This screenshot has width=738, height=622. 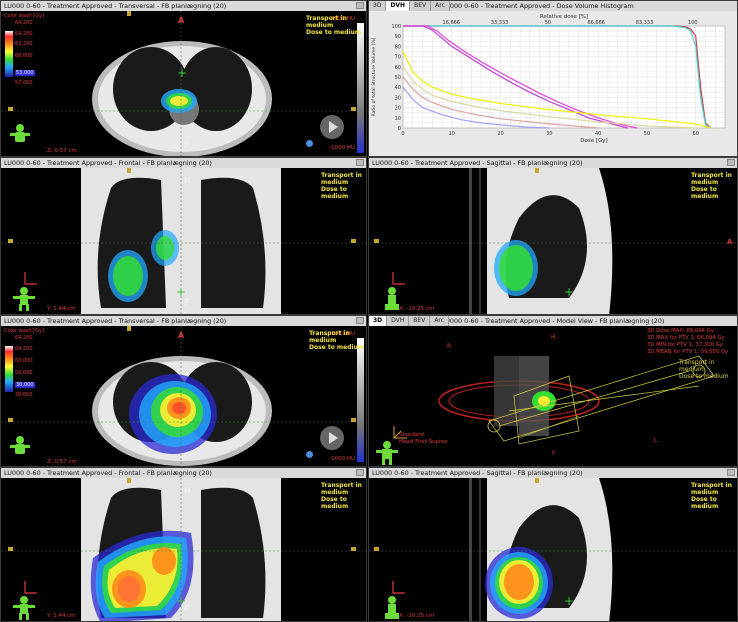 What do you see at coordinates (402, 134) in the screenshot?
I see `x-tick-label: 0` at bounding box center [402, 134].